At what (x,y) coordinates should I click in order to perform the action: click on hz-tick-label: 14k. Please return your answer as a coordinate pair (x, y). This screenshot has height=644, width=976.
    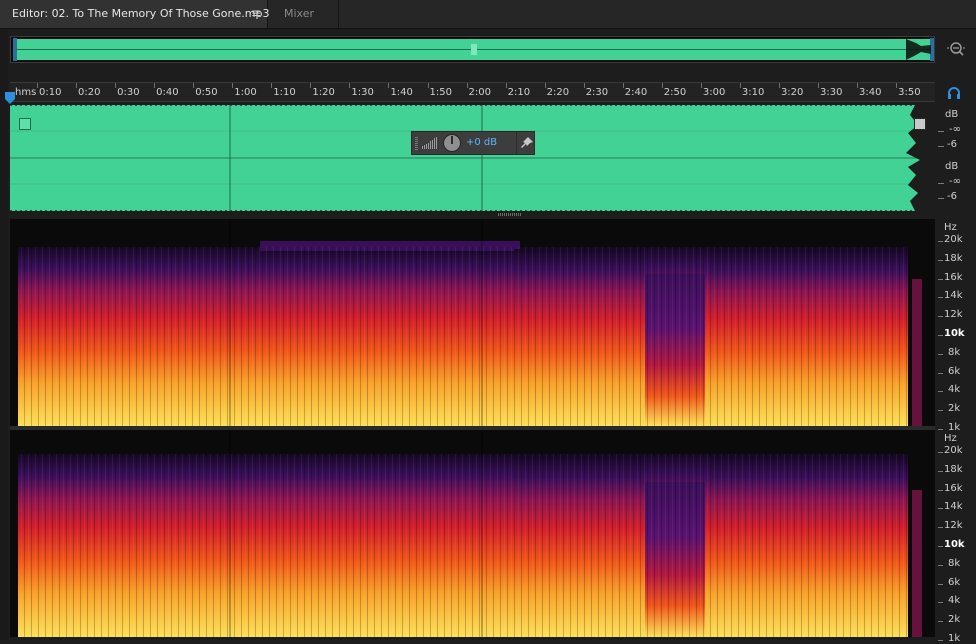
    Looking at the image, I should click on (953, 507).